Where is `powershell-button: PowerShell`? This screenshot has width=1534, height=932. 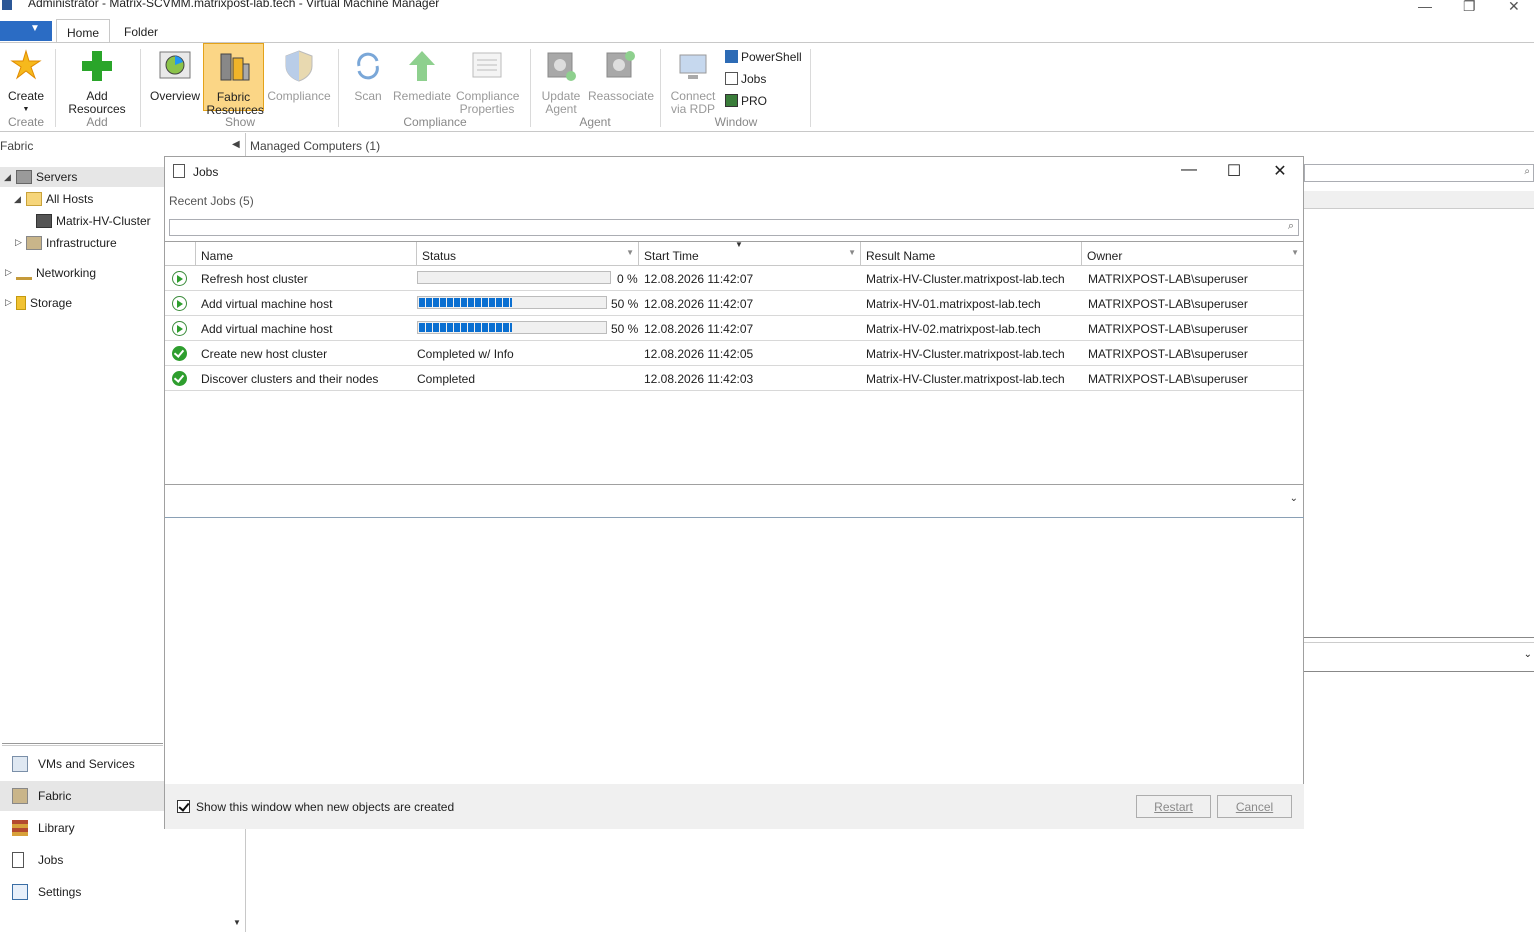 powershell-button: PowerShell is located at coordinates (763, 57).